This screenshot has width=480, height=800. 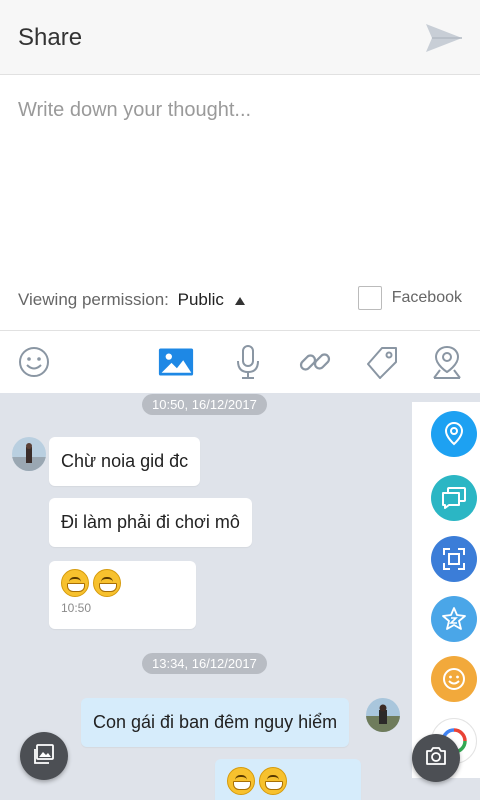 I want to click on timestamp-chip: 10:50, 16/12/2017, so click(x=204, y=404).